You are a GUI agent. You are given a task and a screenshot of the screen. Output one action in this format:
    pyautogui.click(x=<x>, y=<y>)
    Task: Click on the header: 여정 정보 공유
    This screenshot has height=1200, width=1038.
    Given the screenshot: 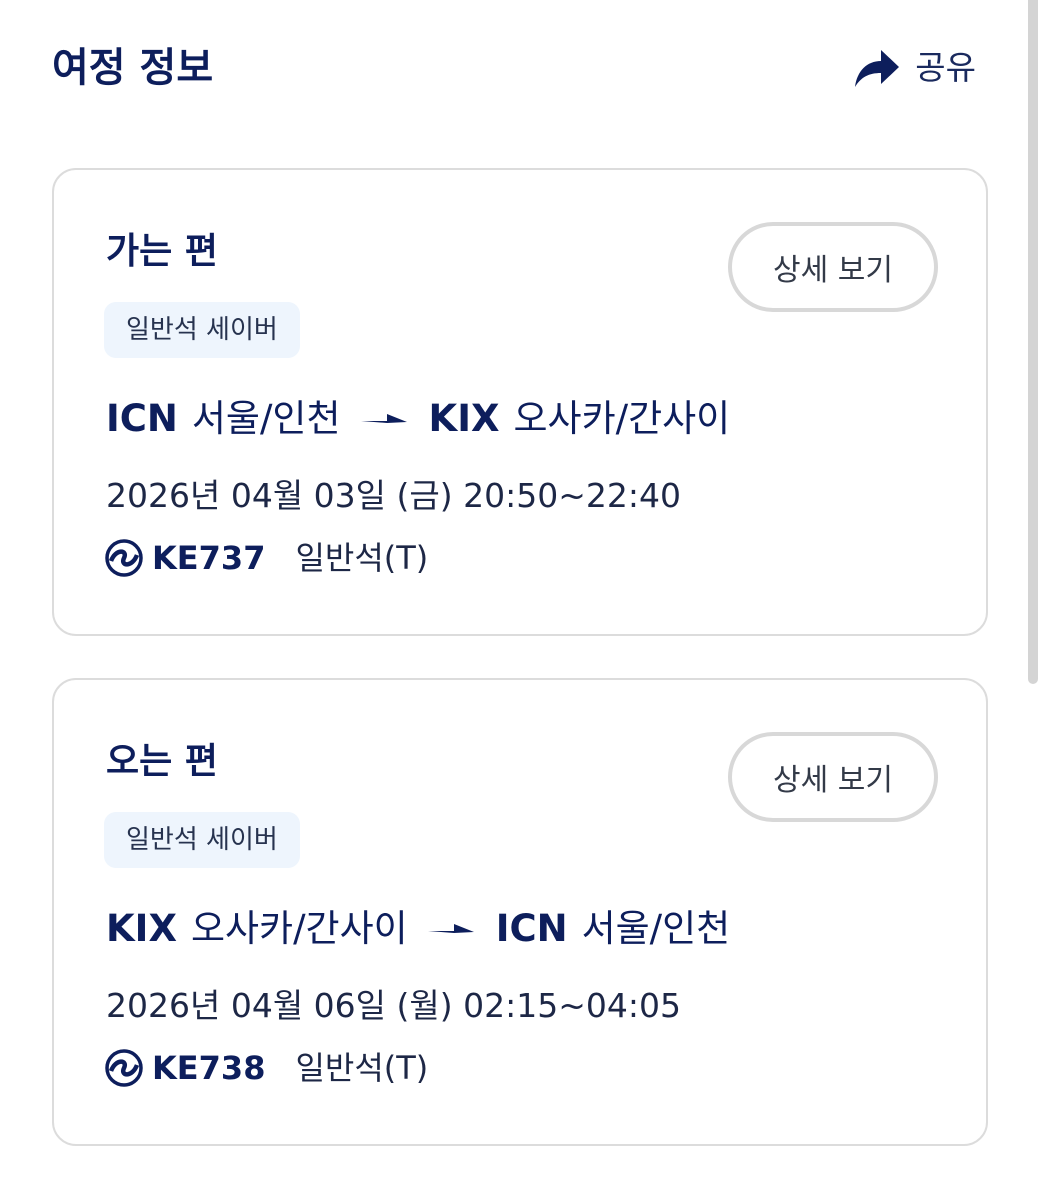 What is the action you would take?
    pyautogui.click(x=515, y=70)
    